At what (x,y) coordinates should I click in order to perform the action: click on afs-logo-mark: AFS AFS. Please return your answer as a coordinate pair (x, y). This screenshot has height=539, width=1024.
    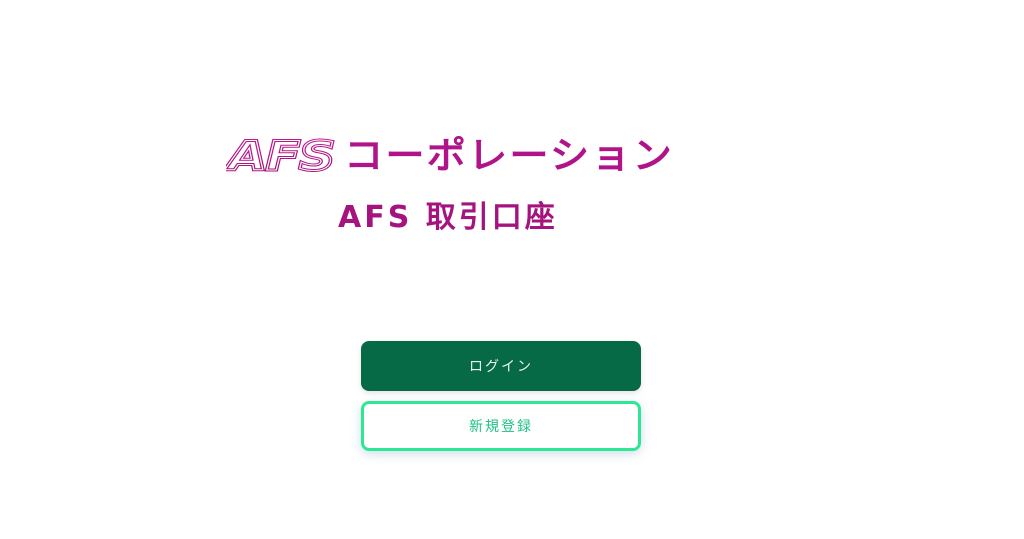
    Looking at the image, I should click on (281, 156).